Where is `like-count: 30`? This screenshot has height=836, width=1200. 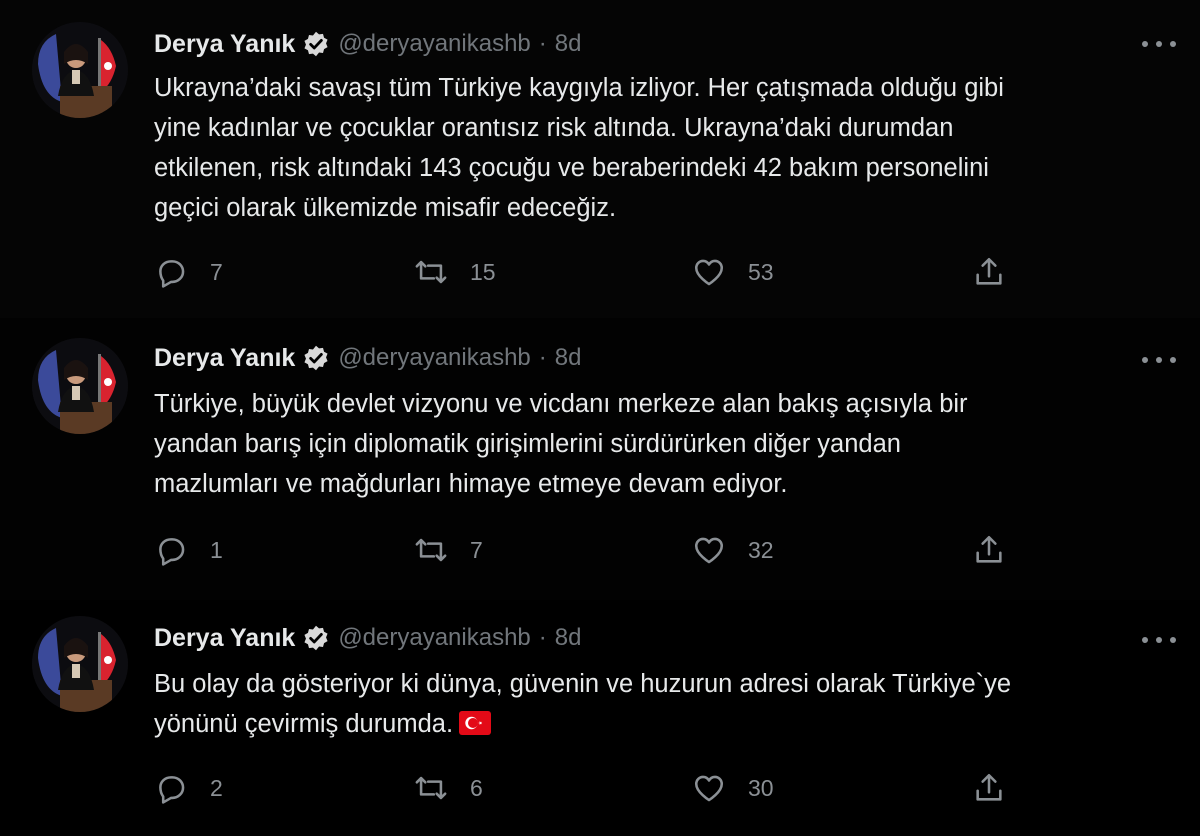
like-count: 30 is located at coordinates (761, 787).